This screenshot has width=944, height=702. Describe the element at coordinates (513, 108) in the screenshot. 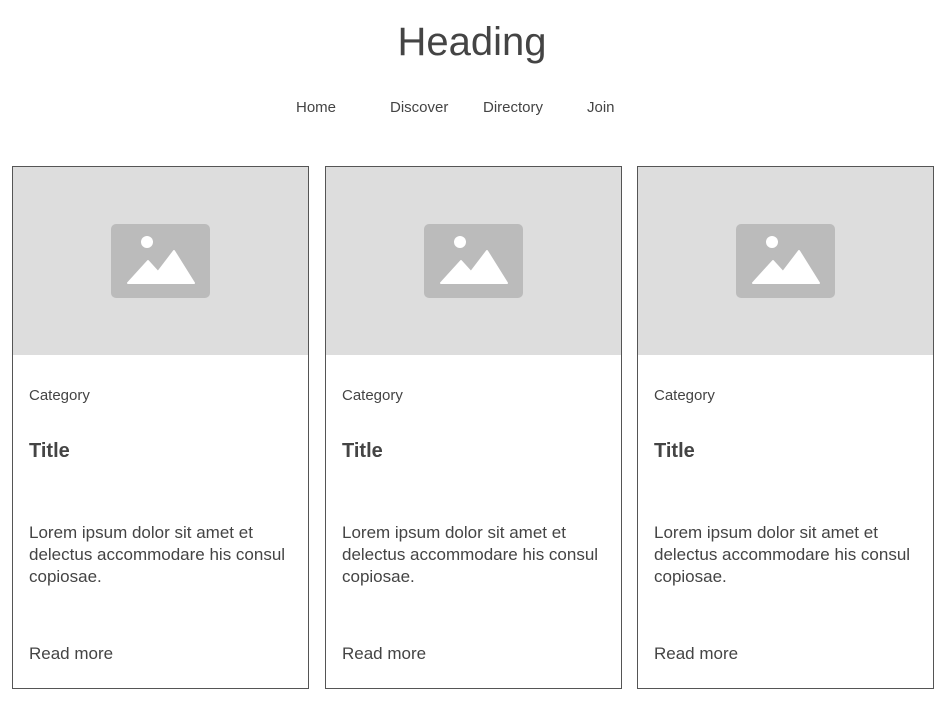

I see `nav-item-directory: Directory` at that location.